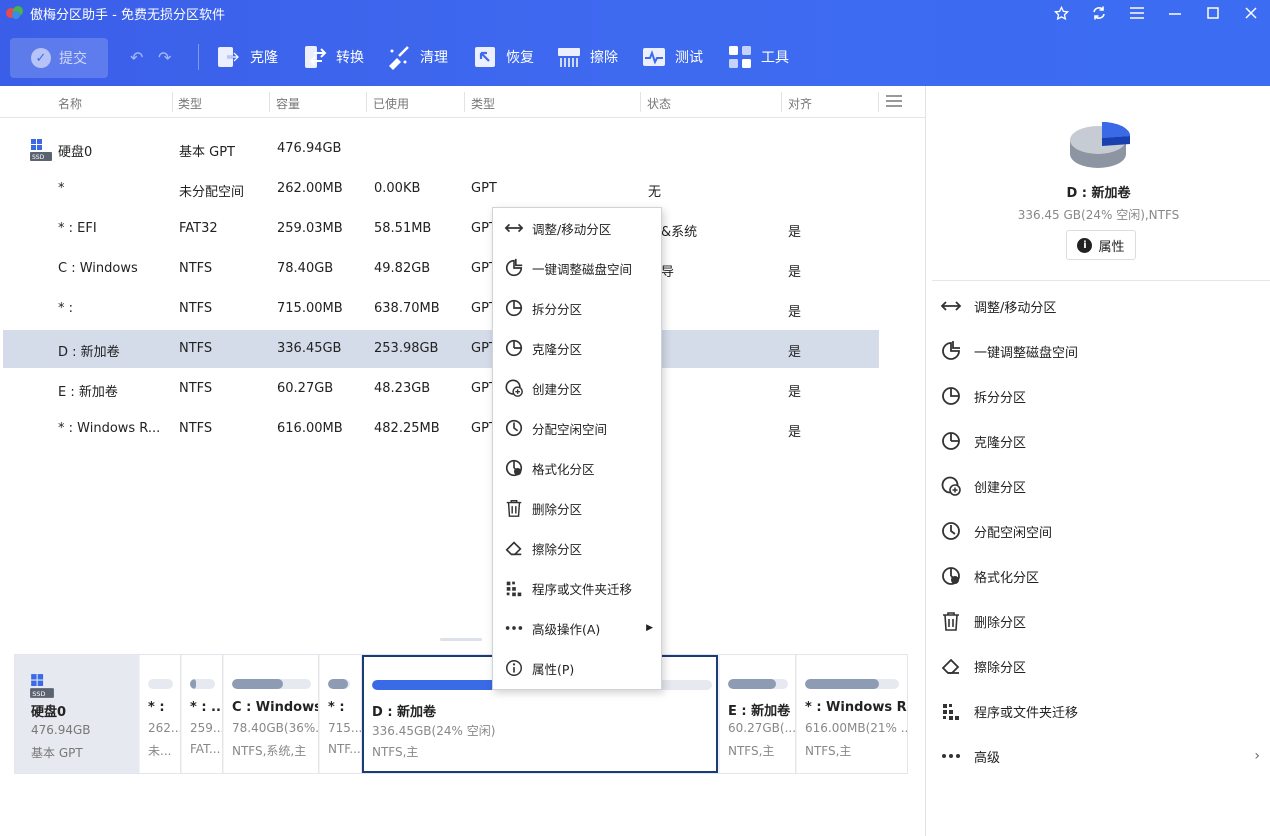 The width and height of the screenshot is (1270, 836). I want to click on action-advanced: 高级 ›, so click(1100, 756).